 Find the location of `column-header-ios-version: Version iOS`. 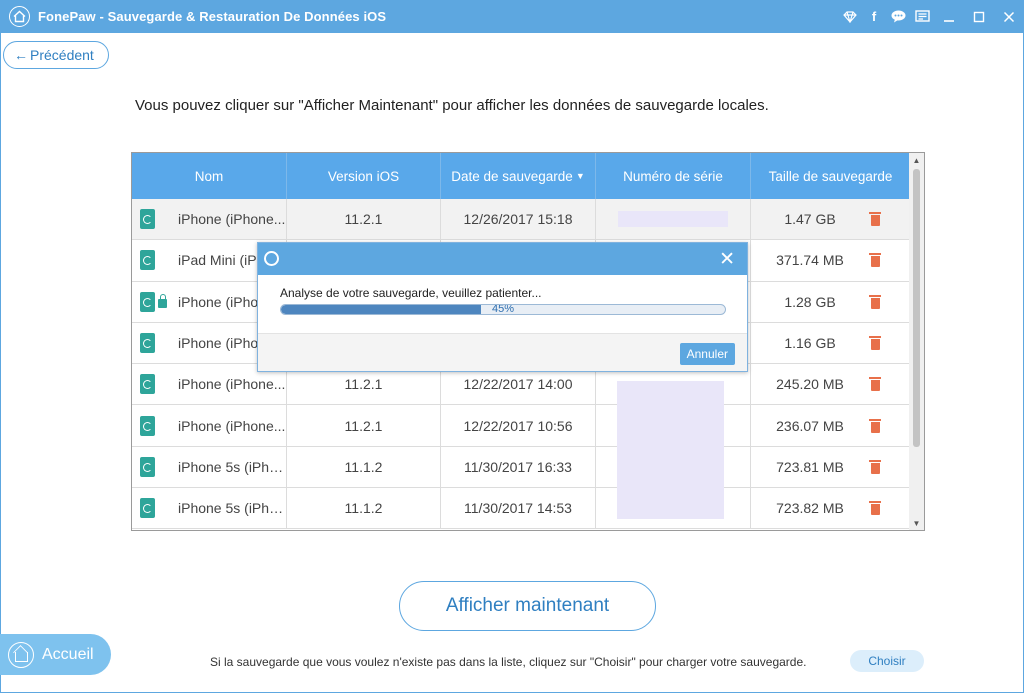

column-header-ios-version: Version iOS is located at coordinates (364, 176).